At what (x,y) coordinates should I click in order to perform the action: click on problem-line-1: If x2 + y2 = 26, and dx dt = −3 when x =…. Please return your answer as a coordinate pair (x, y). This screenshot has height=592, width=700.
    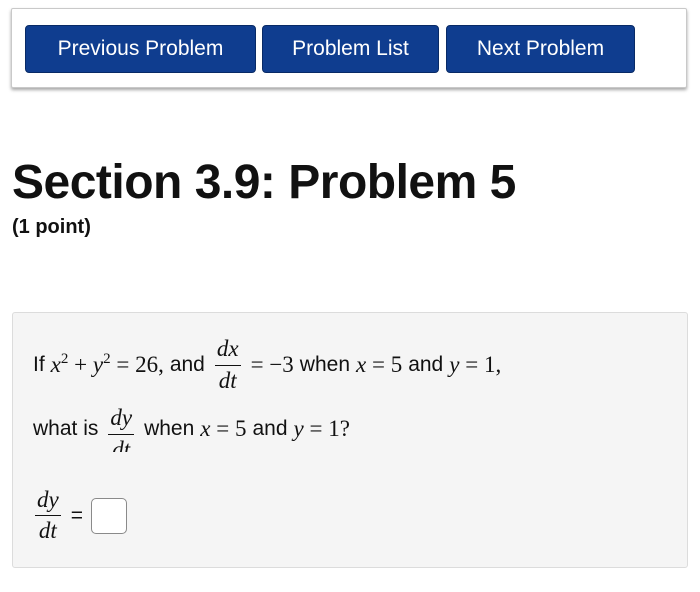
    Looking at the image, I should click on (267, 365).